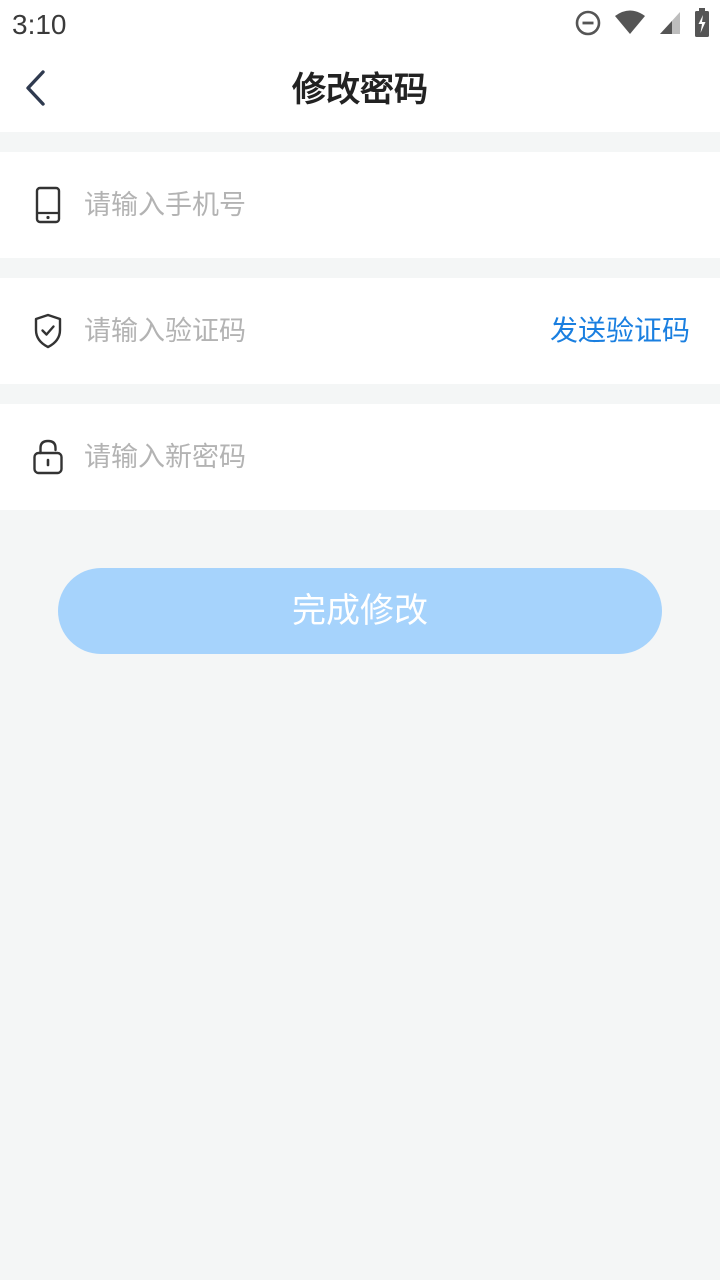  I want to click on mobile-phone-icon, so click(48, 205).